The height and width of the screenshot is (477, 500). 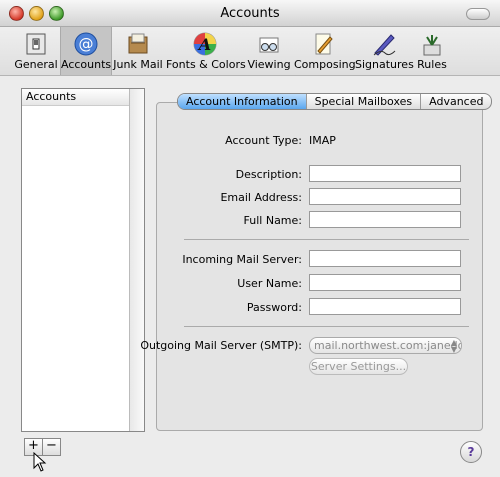 I want to click on junk-mail-icon, so click(x=138, y=43).